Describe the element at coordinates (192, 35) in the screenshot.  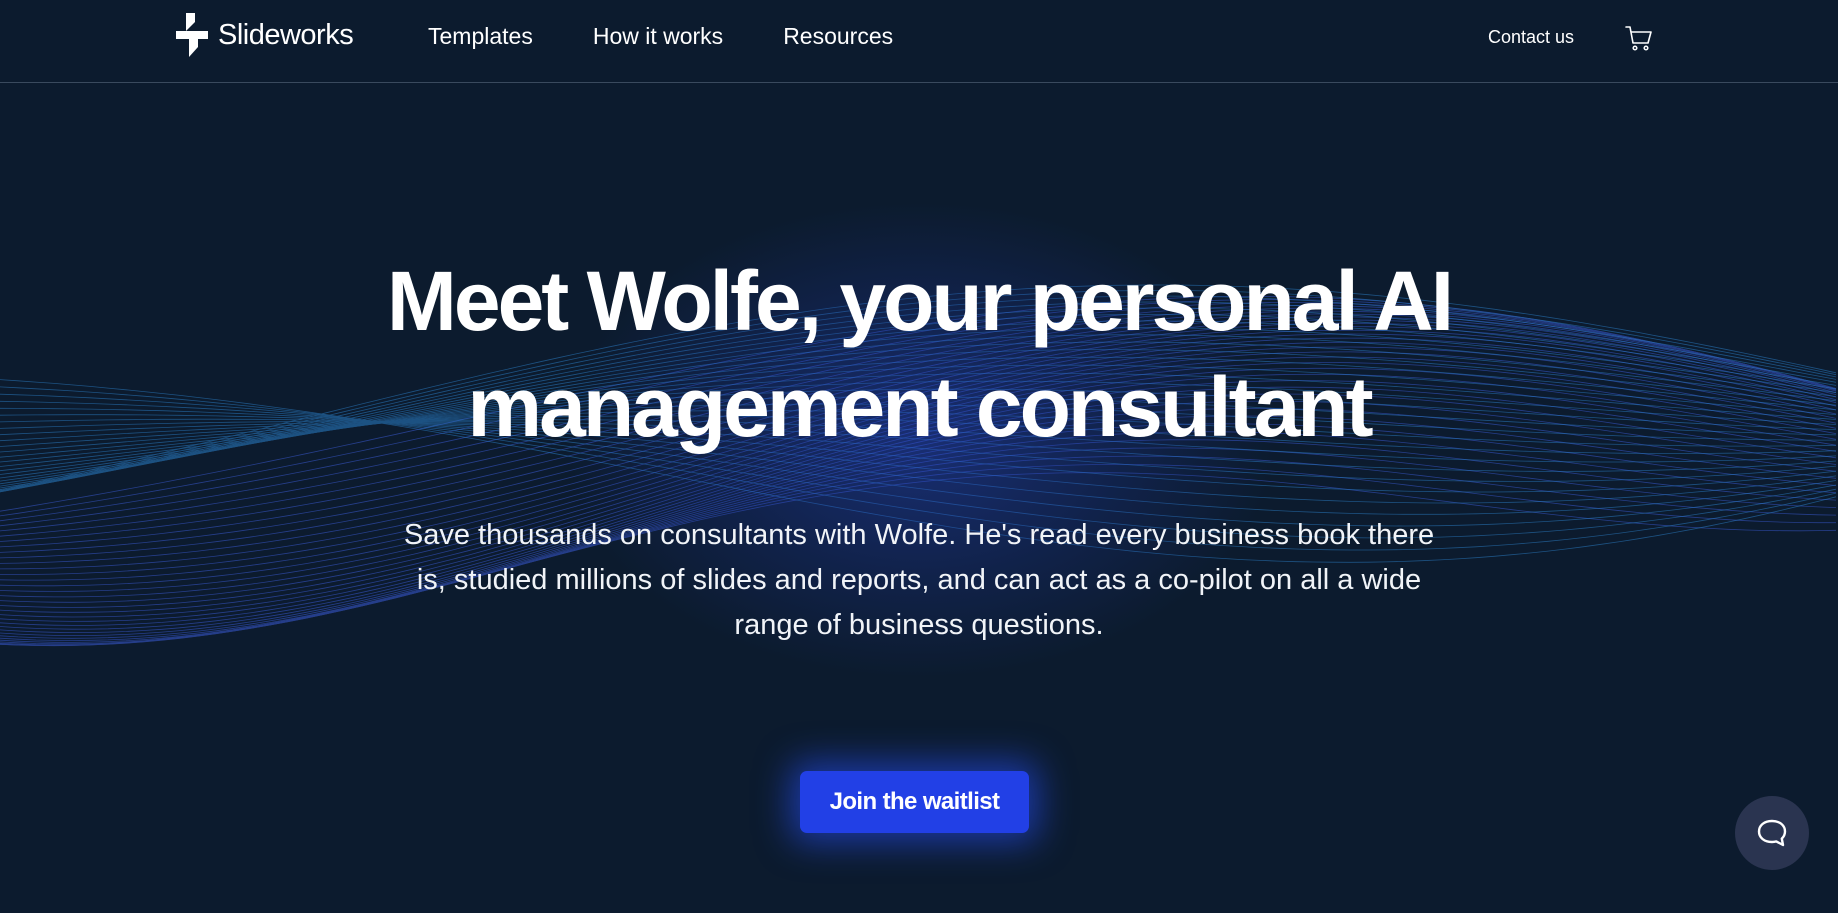
I see `slideworks-logo-icon` at that location.